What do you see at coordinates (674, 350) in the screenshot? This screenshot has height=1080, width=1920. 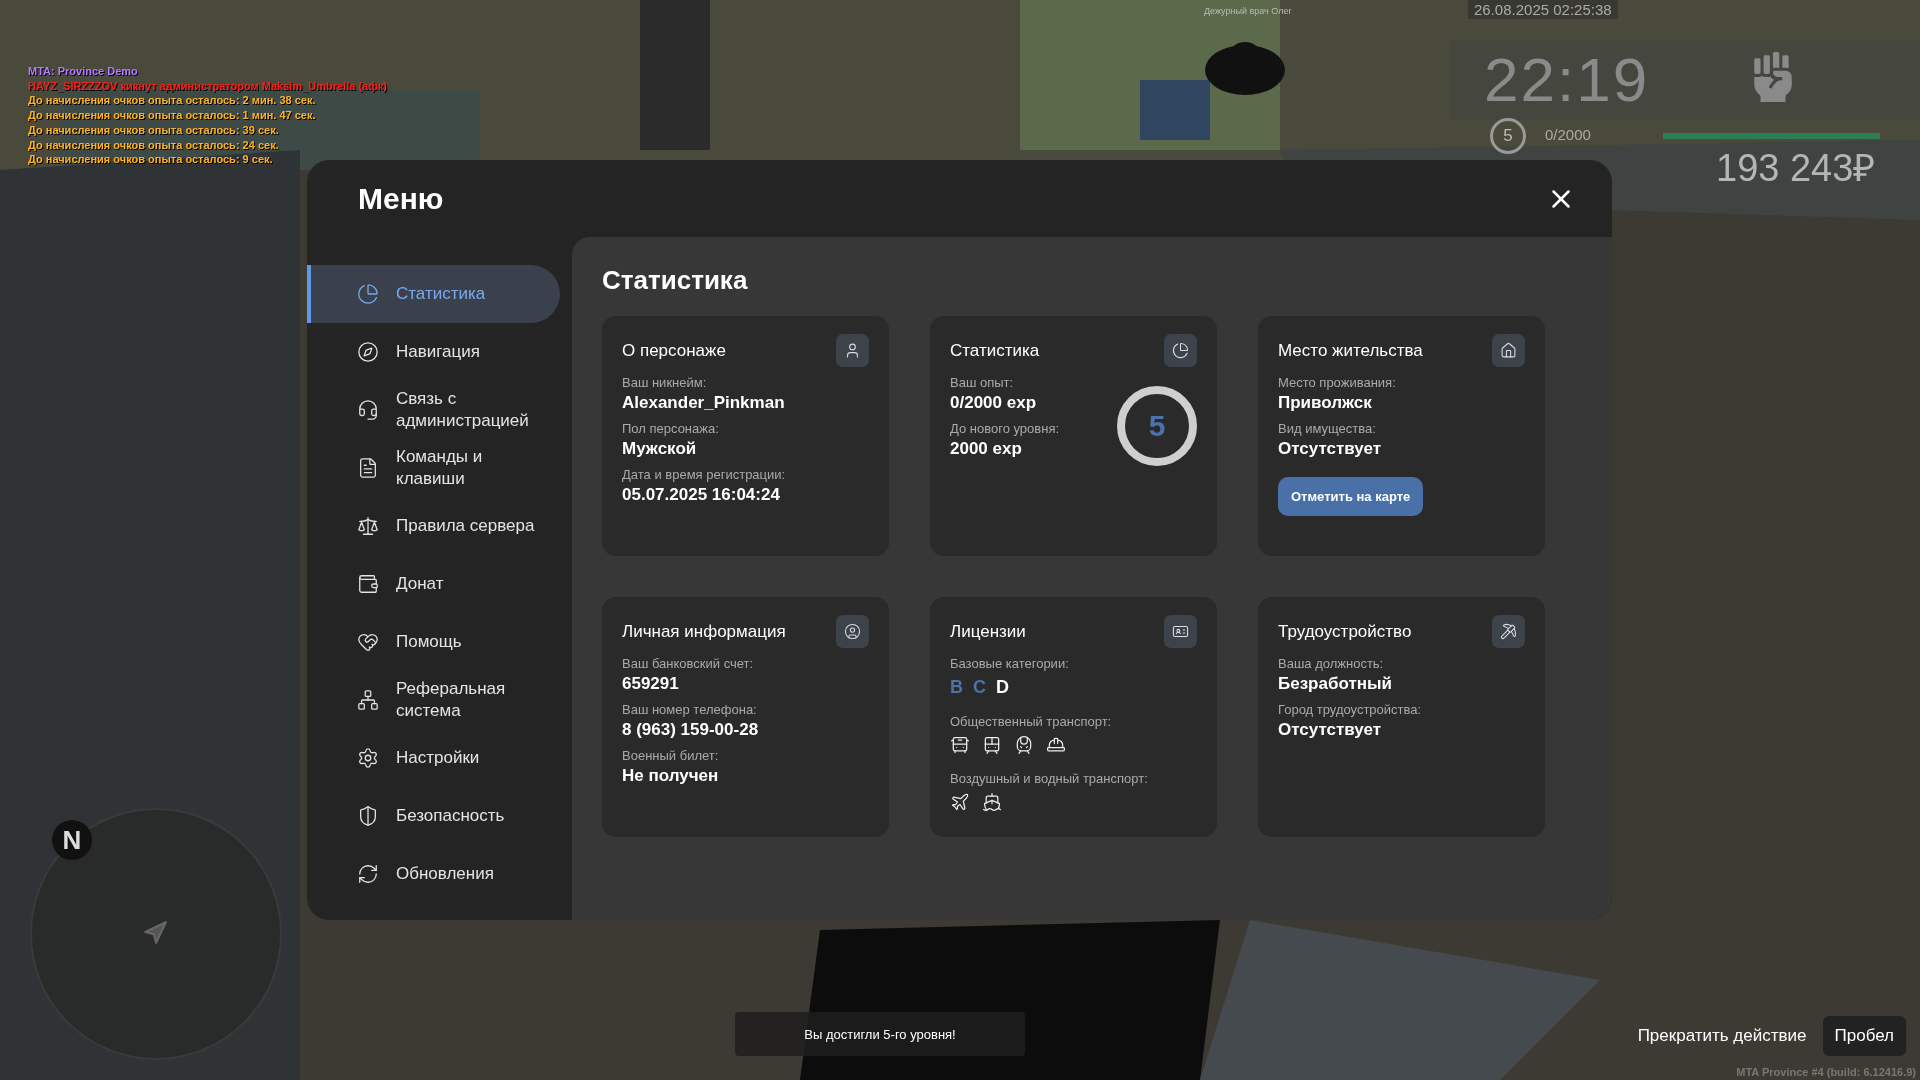 I see `card-title: О персонаже` at bounding box center [674, 350].